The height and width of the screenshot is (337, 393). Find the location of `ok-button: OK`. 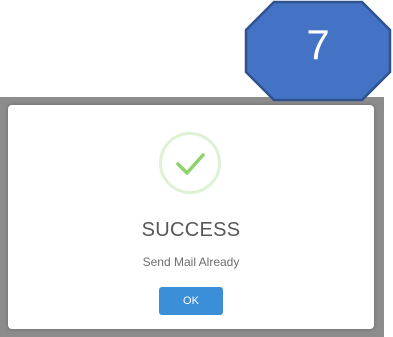

ok-button: OK is located at coordinates (191, 301).